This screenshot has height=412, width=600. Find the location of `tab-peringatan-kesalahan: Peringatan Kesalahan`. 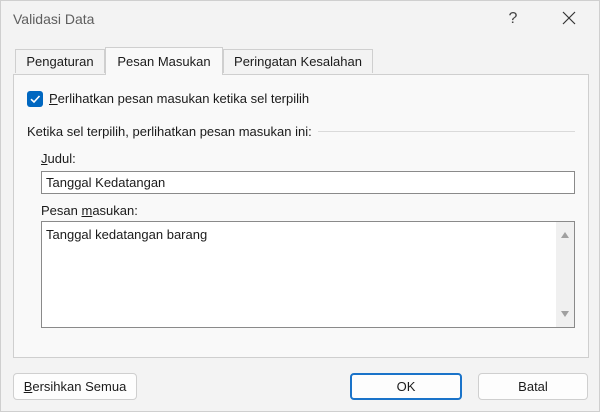

tab-peringatan-kesalahan: Peringatan Kesalahan is located at coordinates (298, 61).